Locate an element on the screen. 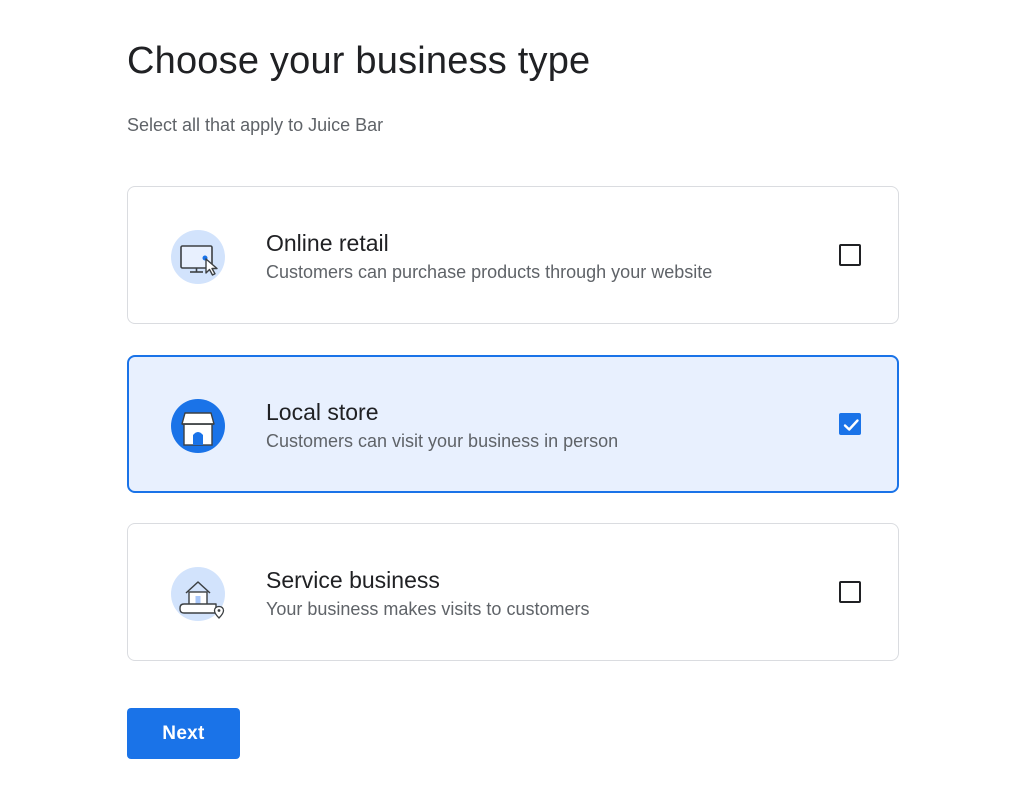 The height and width of the screenshot is (809, 1024). next-button: Next is located at coordinates (183, 733).